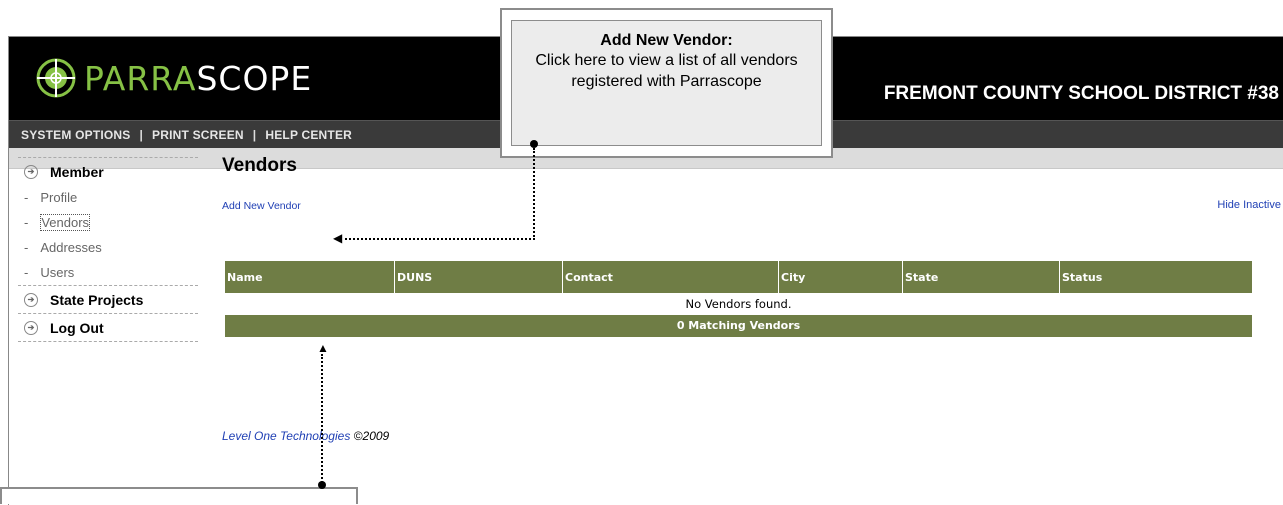 The image size is (1283, 505). I want to click on footer: Level One Technologies ©2009, so click(305, 436).